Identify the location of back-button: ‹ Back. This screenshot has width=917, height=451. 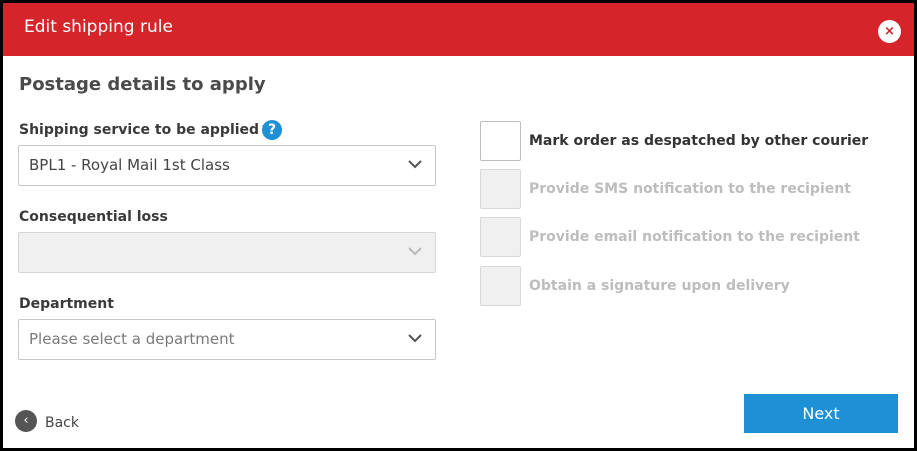
(55, 422).